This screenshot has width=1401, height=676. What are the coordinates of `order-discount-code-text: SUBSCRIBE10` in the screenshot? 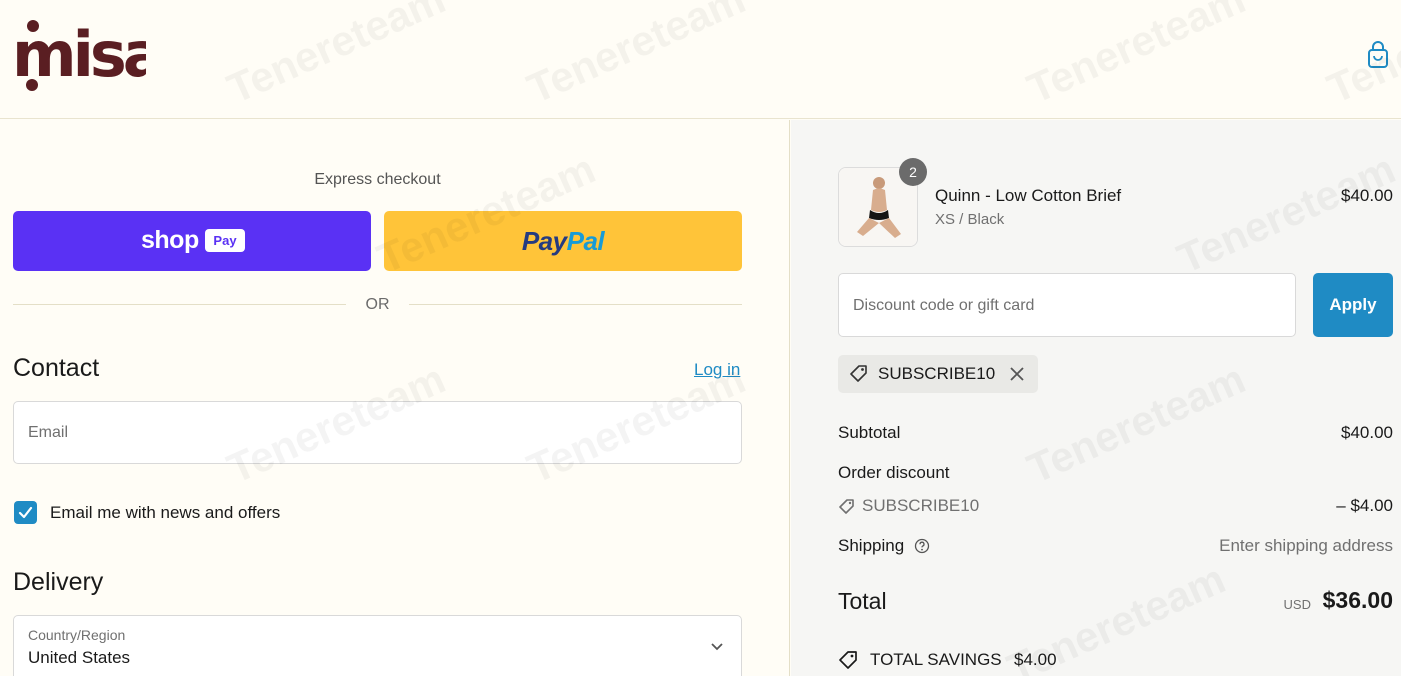 It's located at (921, 505).